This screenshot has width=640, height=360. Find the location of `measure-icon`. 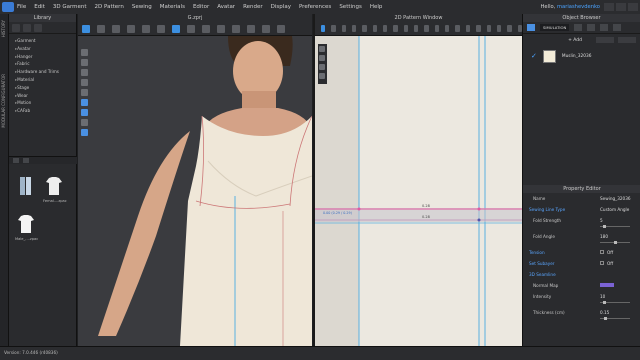

measure-icon is located at coordinates (499, 28).